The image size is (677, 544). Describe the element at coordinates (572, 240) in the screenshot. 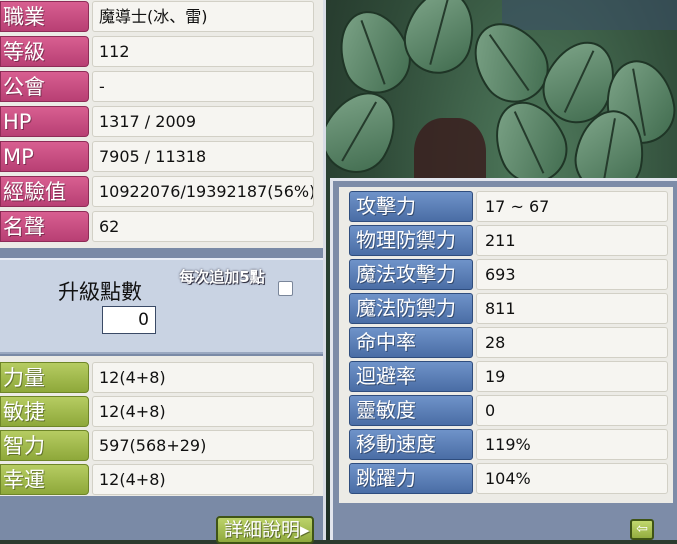

I see `value-weapon-def: 211` at that location.